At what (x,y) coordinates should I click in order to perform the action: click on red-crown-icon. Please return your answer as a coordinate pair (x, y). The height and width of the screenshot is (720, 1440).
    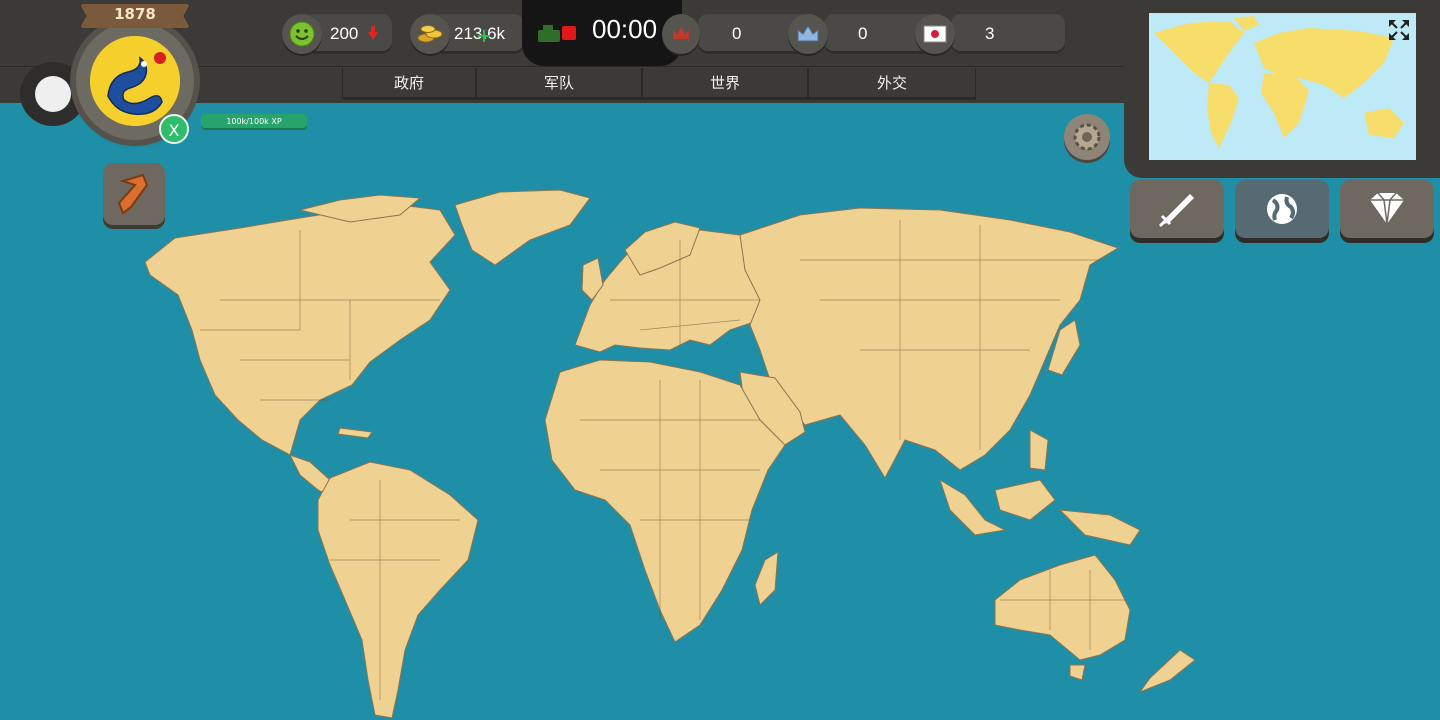
    Looking at the image, I should click on (681, 34).